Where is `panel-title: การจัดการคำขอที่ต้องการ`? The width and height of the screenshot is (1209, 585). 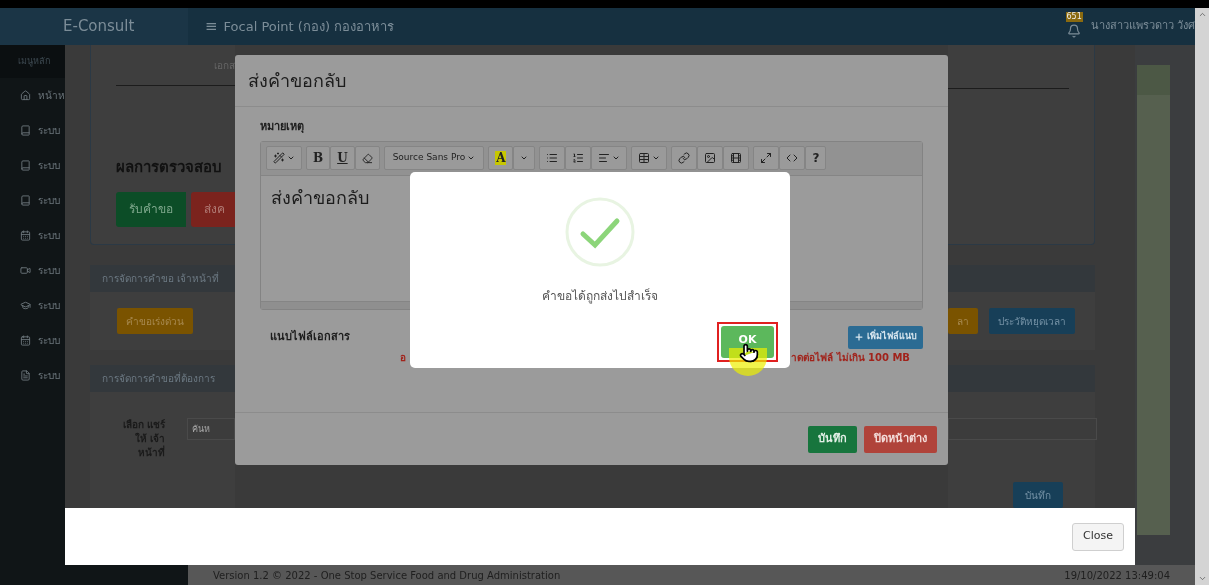 panel-title: การจัดการคำขอที่ต้องการ is located at coordinates (158, 378).